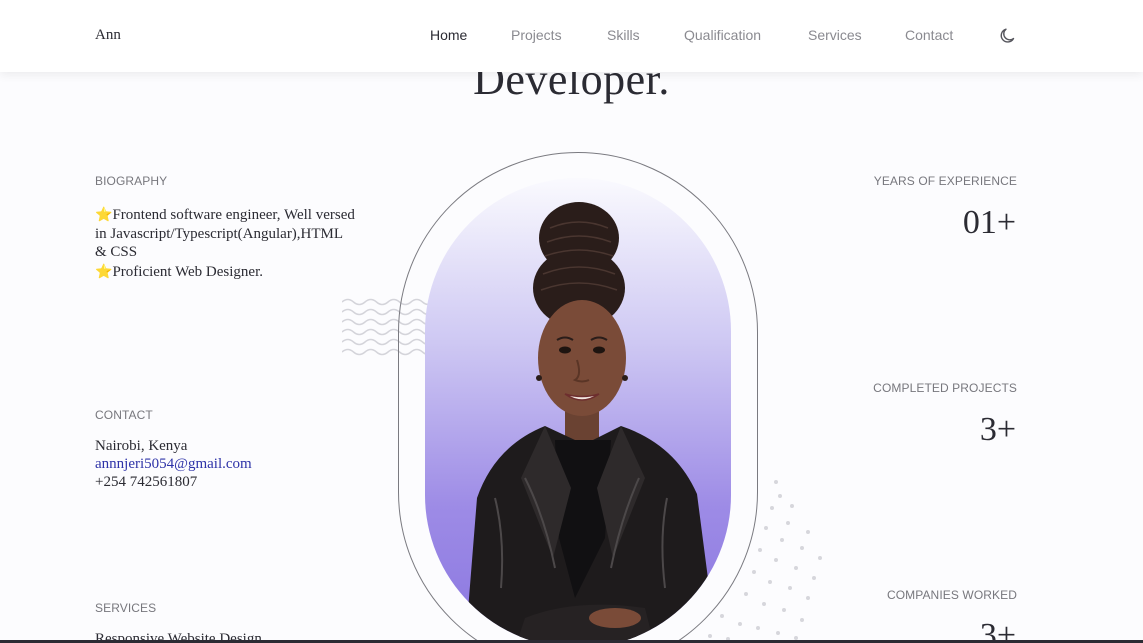 The width and height of the screenshot is (1143, 643). What do you see at coordinates (945, 388) in the screenshot?
I see `stat-label-projects: COMPLETED PROJECTS` at bounding box center [945, 388].